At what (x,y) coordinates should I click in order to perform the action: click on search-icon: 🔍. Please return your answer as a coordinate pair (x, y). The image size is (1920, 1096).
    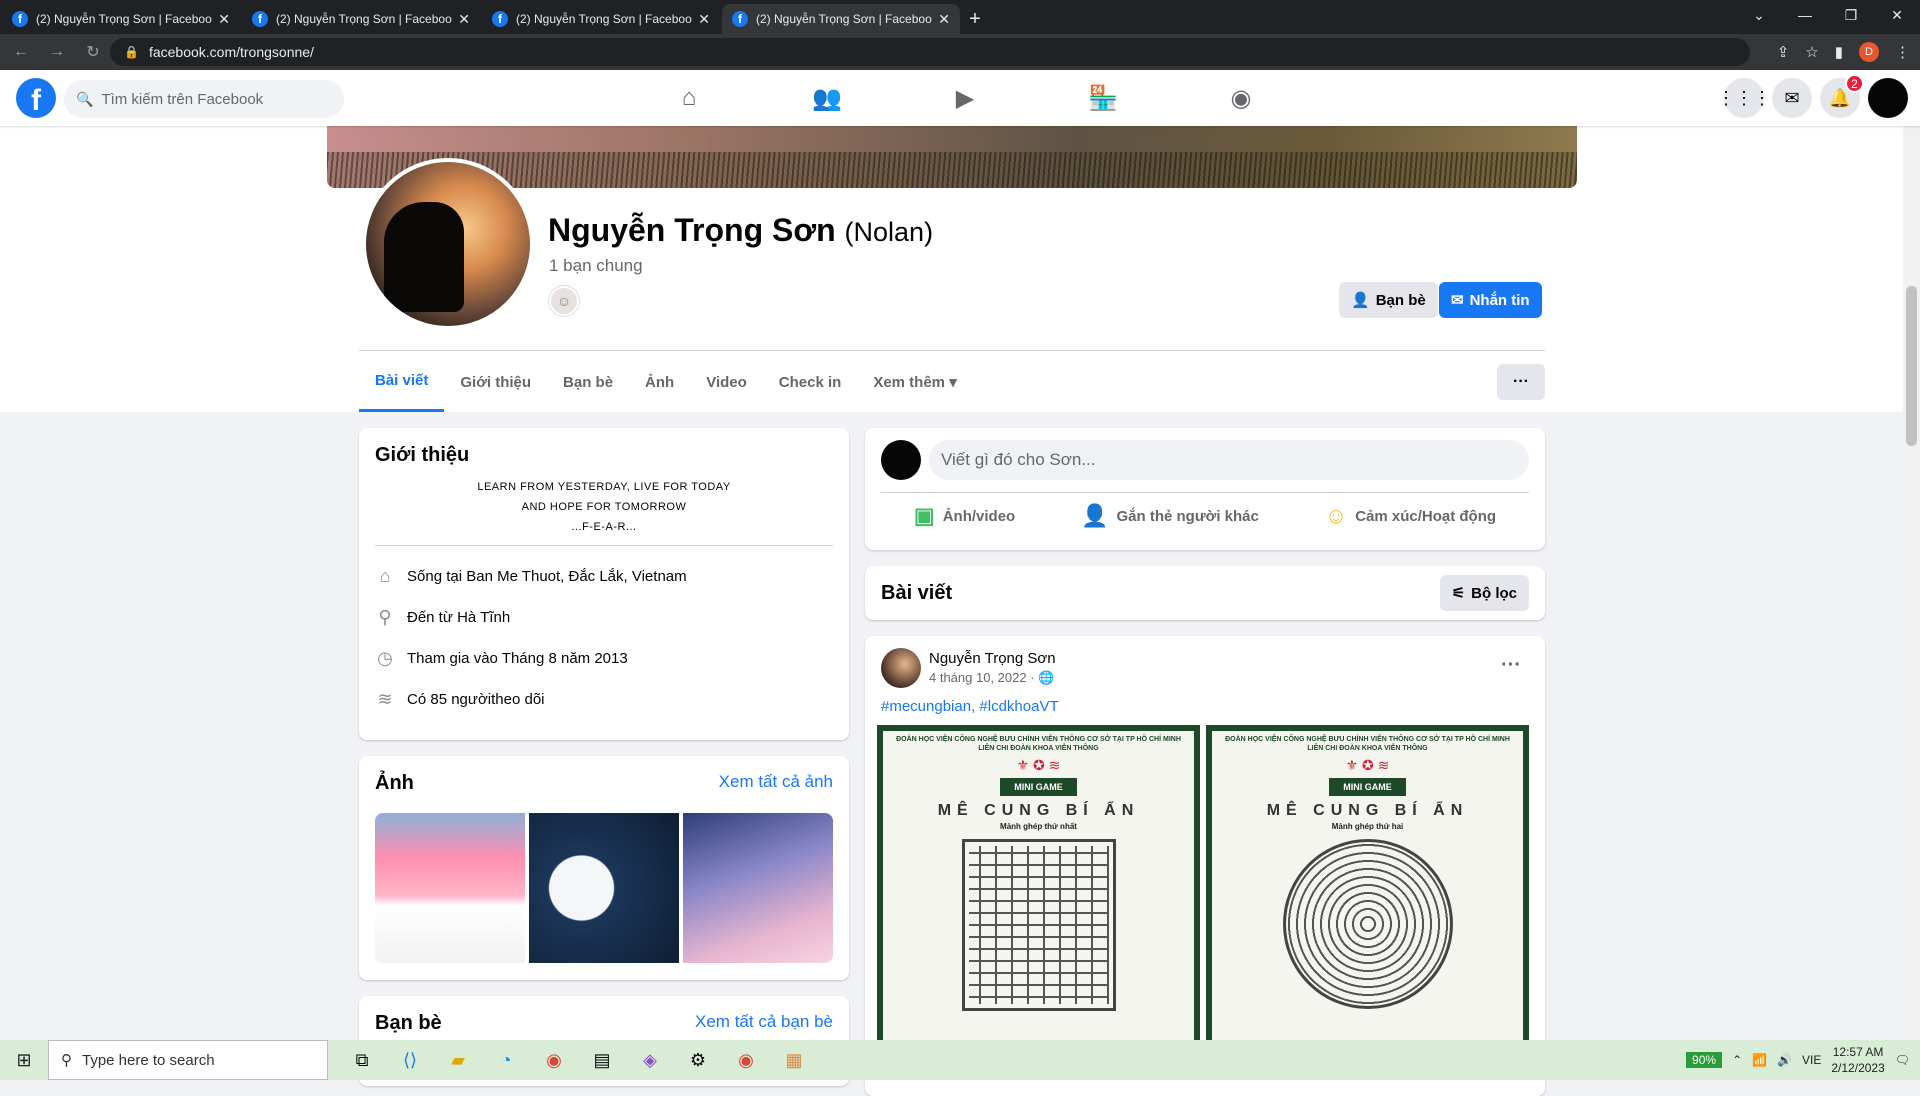
    Looking at the image, I should click on (85, 98).